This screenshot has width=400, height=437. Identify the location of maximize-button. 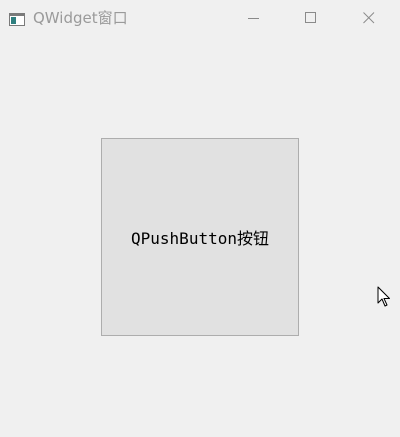
(311, 18).